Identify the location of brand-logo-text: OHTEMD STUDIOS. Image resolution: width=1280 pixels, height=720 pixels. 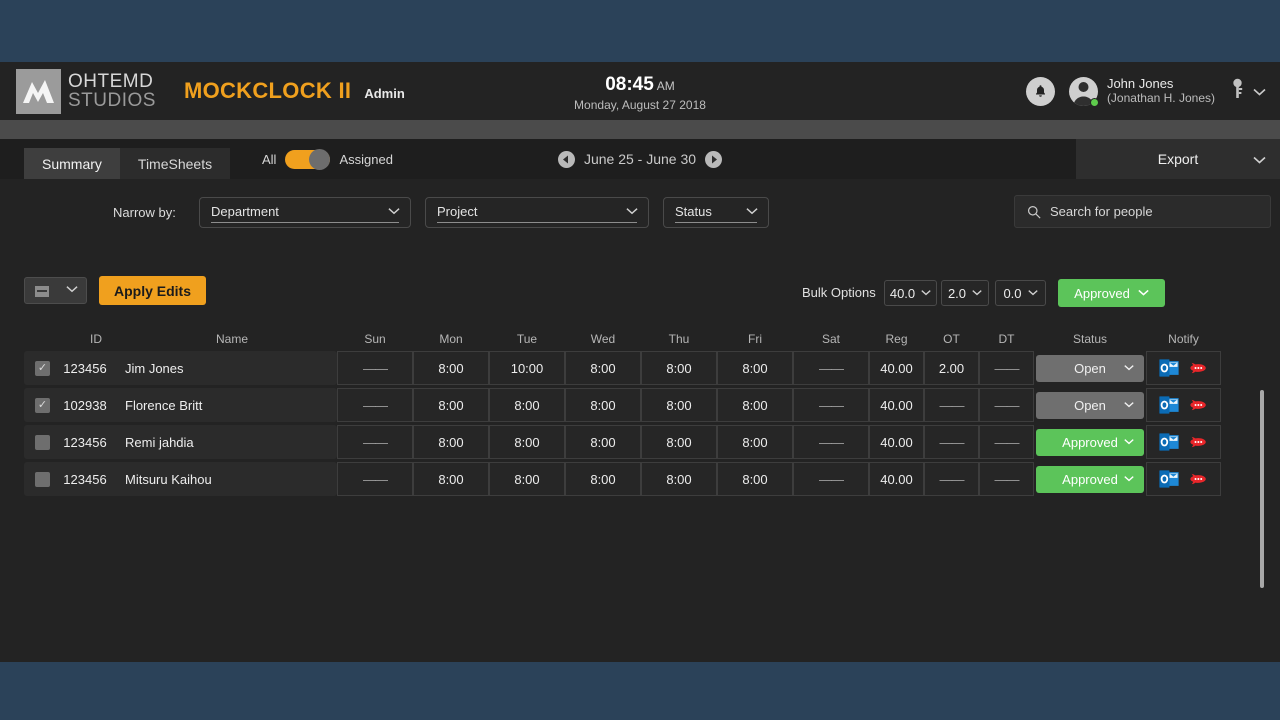
(112, 90).